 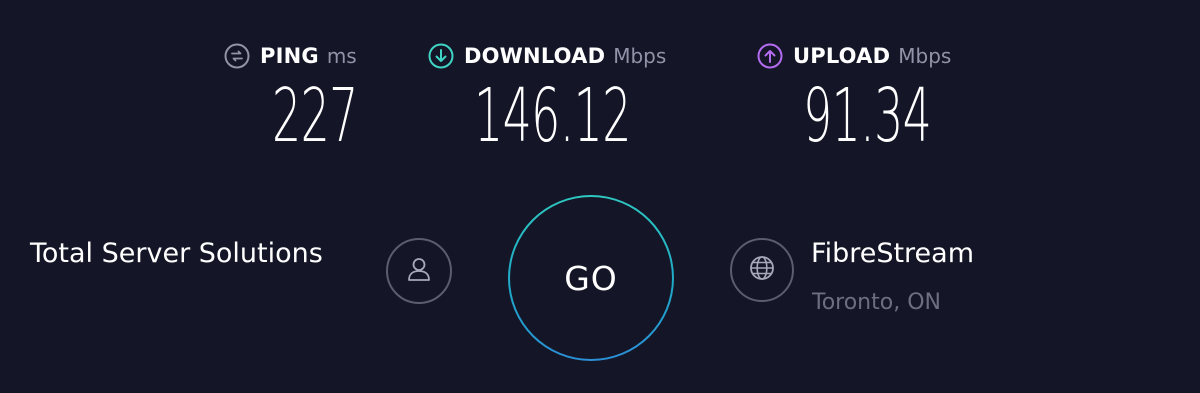 I want to click on download-label: DOWNLOAD, so click(x=535, y=56).